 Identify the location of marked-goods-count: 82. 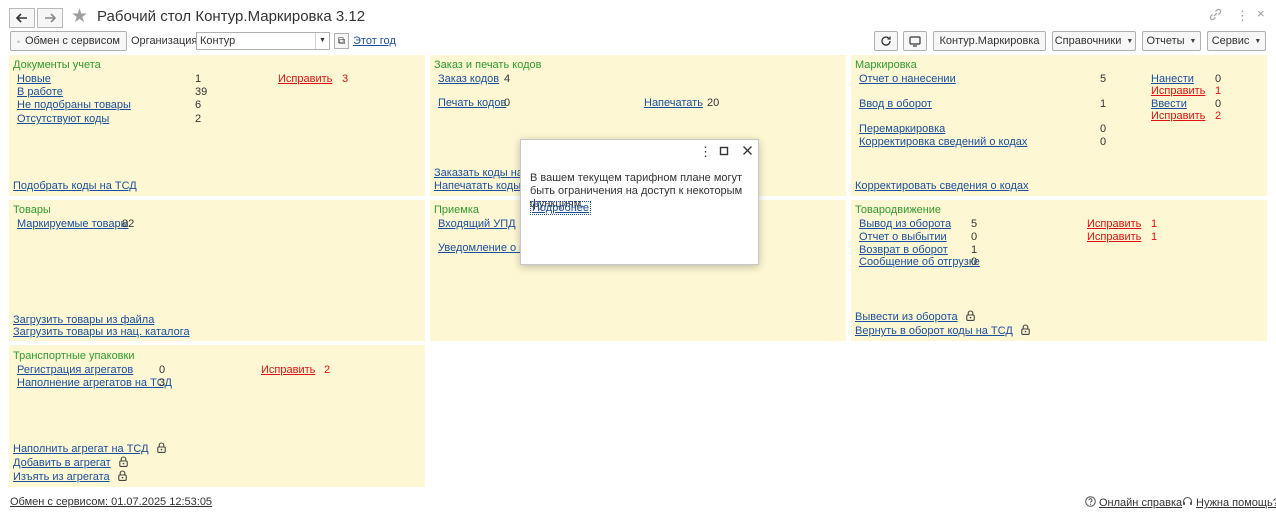
(128, 224).